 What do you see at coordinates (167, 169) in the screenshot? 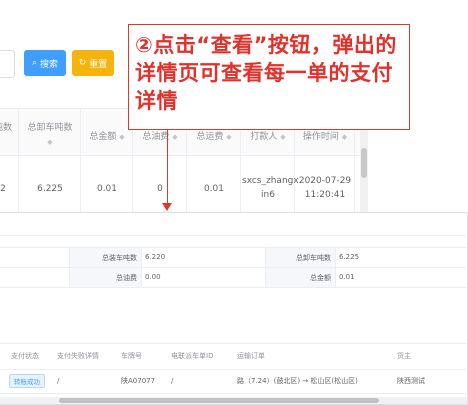
I see `annotation-arrow` at bounding box center [167, 169].